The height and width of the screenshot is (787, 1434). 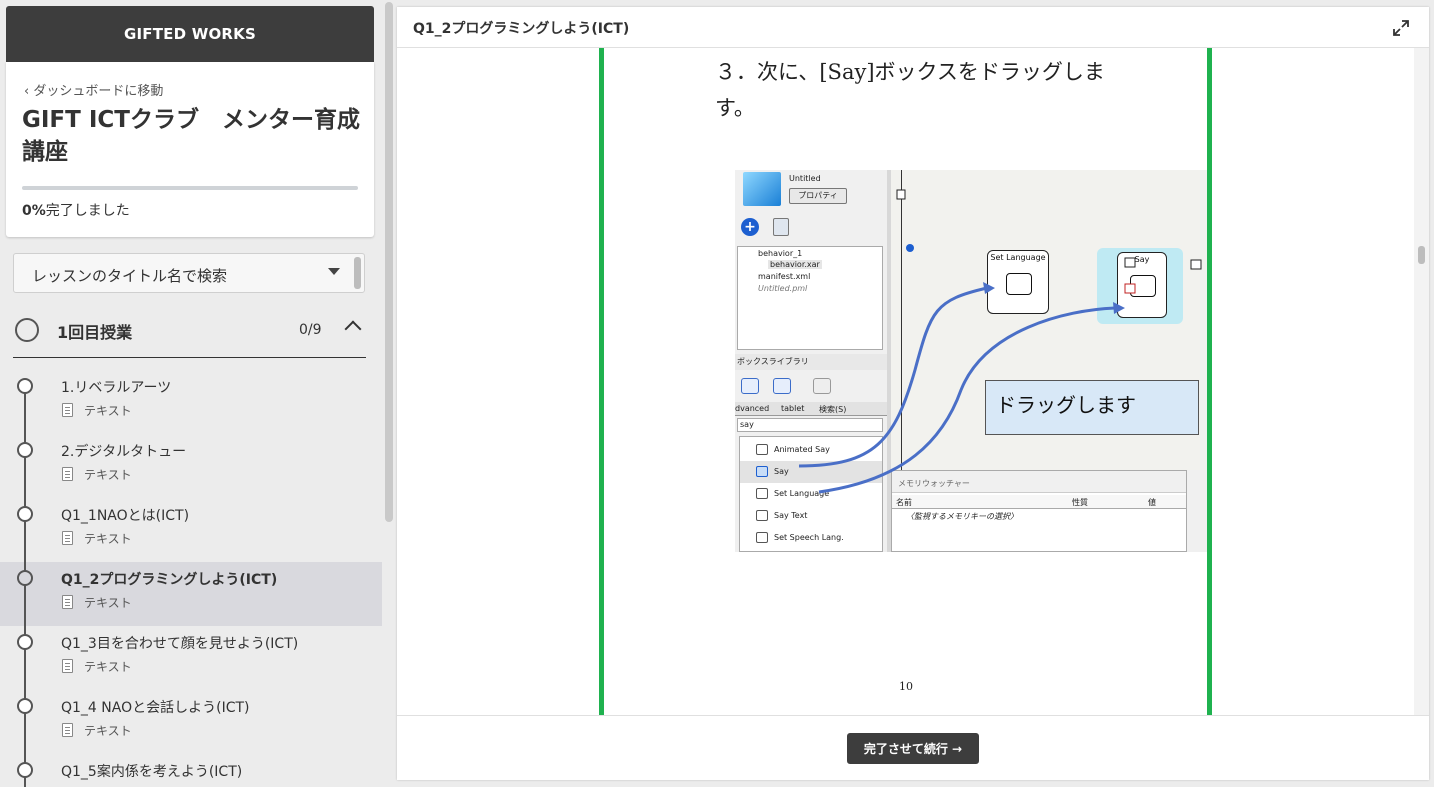 What do you see at coordinates (910, 248) in the screenshot?
I see `flow-add-port` at bounding box center [910, 248].